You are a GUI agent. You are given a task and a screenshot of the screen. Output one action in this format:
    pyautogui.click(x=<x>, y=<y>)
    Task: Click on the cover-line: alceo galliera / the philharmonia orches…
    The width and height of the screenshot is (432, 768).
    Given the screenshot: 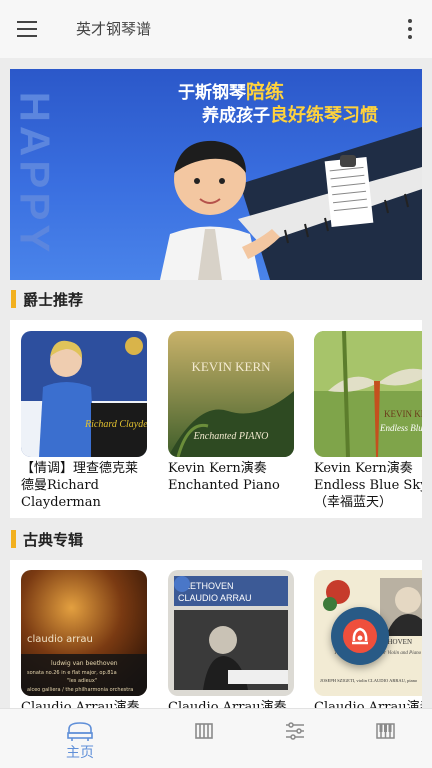 What is the action you would take?
    pyautogui.click(x=80, y=690)
    